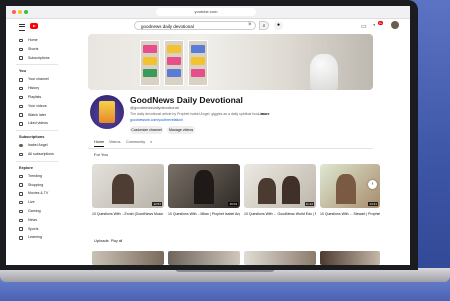 This screenshot has width=450, height=301. What do you see at coordinates (350, 214) in the screenshot?
I see `video-title: 10 Questions With ... Stewart | Prophet` at bounding box center [350, 214].